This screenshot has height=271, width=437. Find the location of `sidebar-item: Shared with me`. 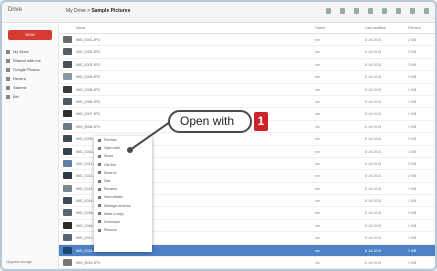

sidebar-item: Shared with me is located at coordinates (23, 60).